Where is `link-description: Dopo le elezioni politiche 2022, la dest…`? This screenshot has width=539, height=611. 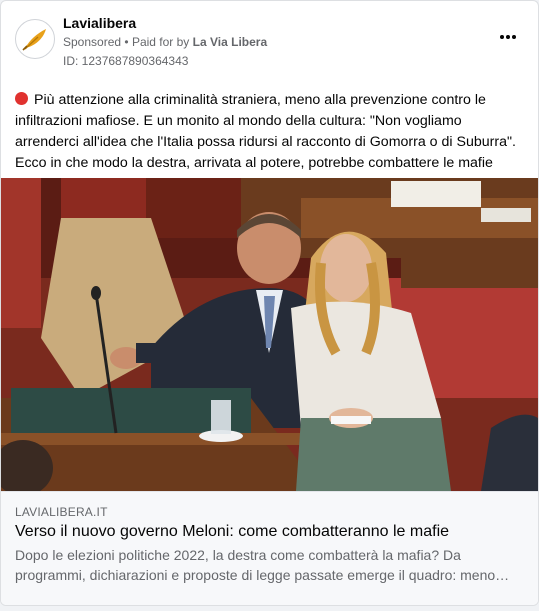
link-description: Dopo le elezioni politiche 2022, la dest… is located at coordinates (262, 565).